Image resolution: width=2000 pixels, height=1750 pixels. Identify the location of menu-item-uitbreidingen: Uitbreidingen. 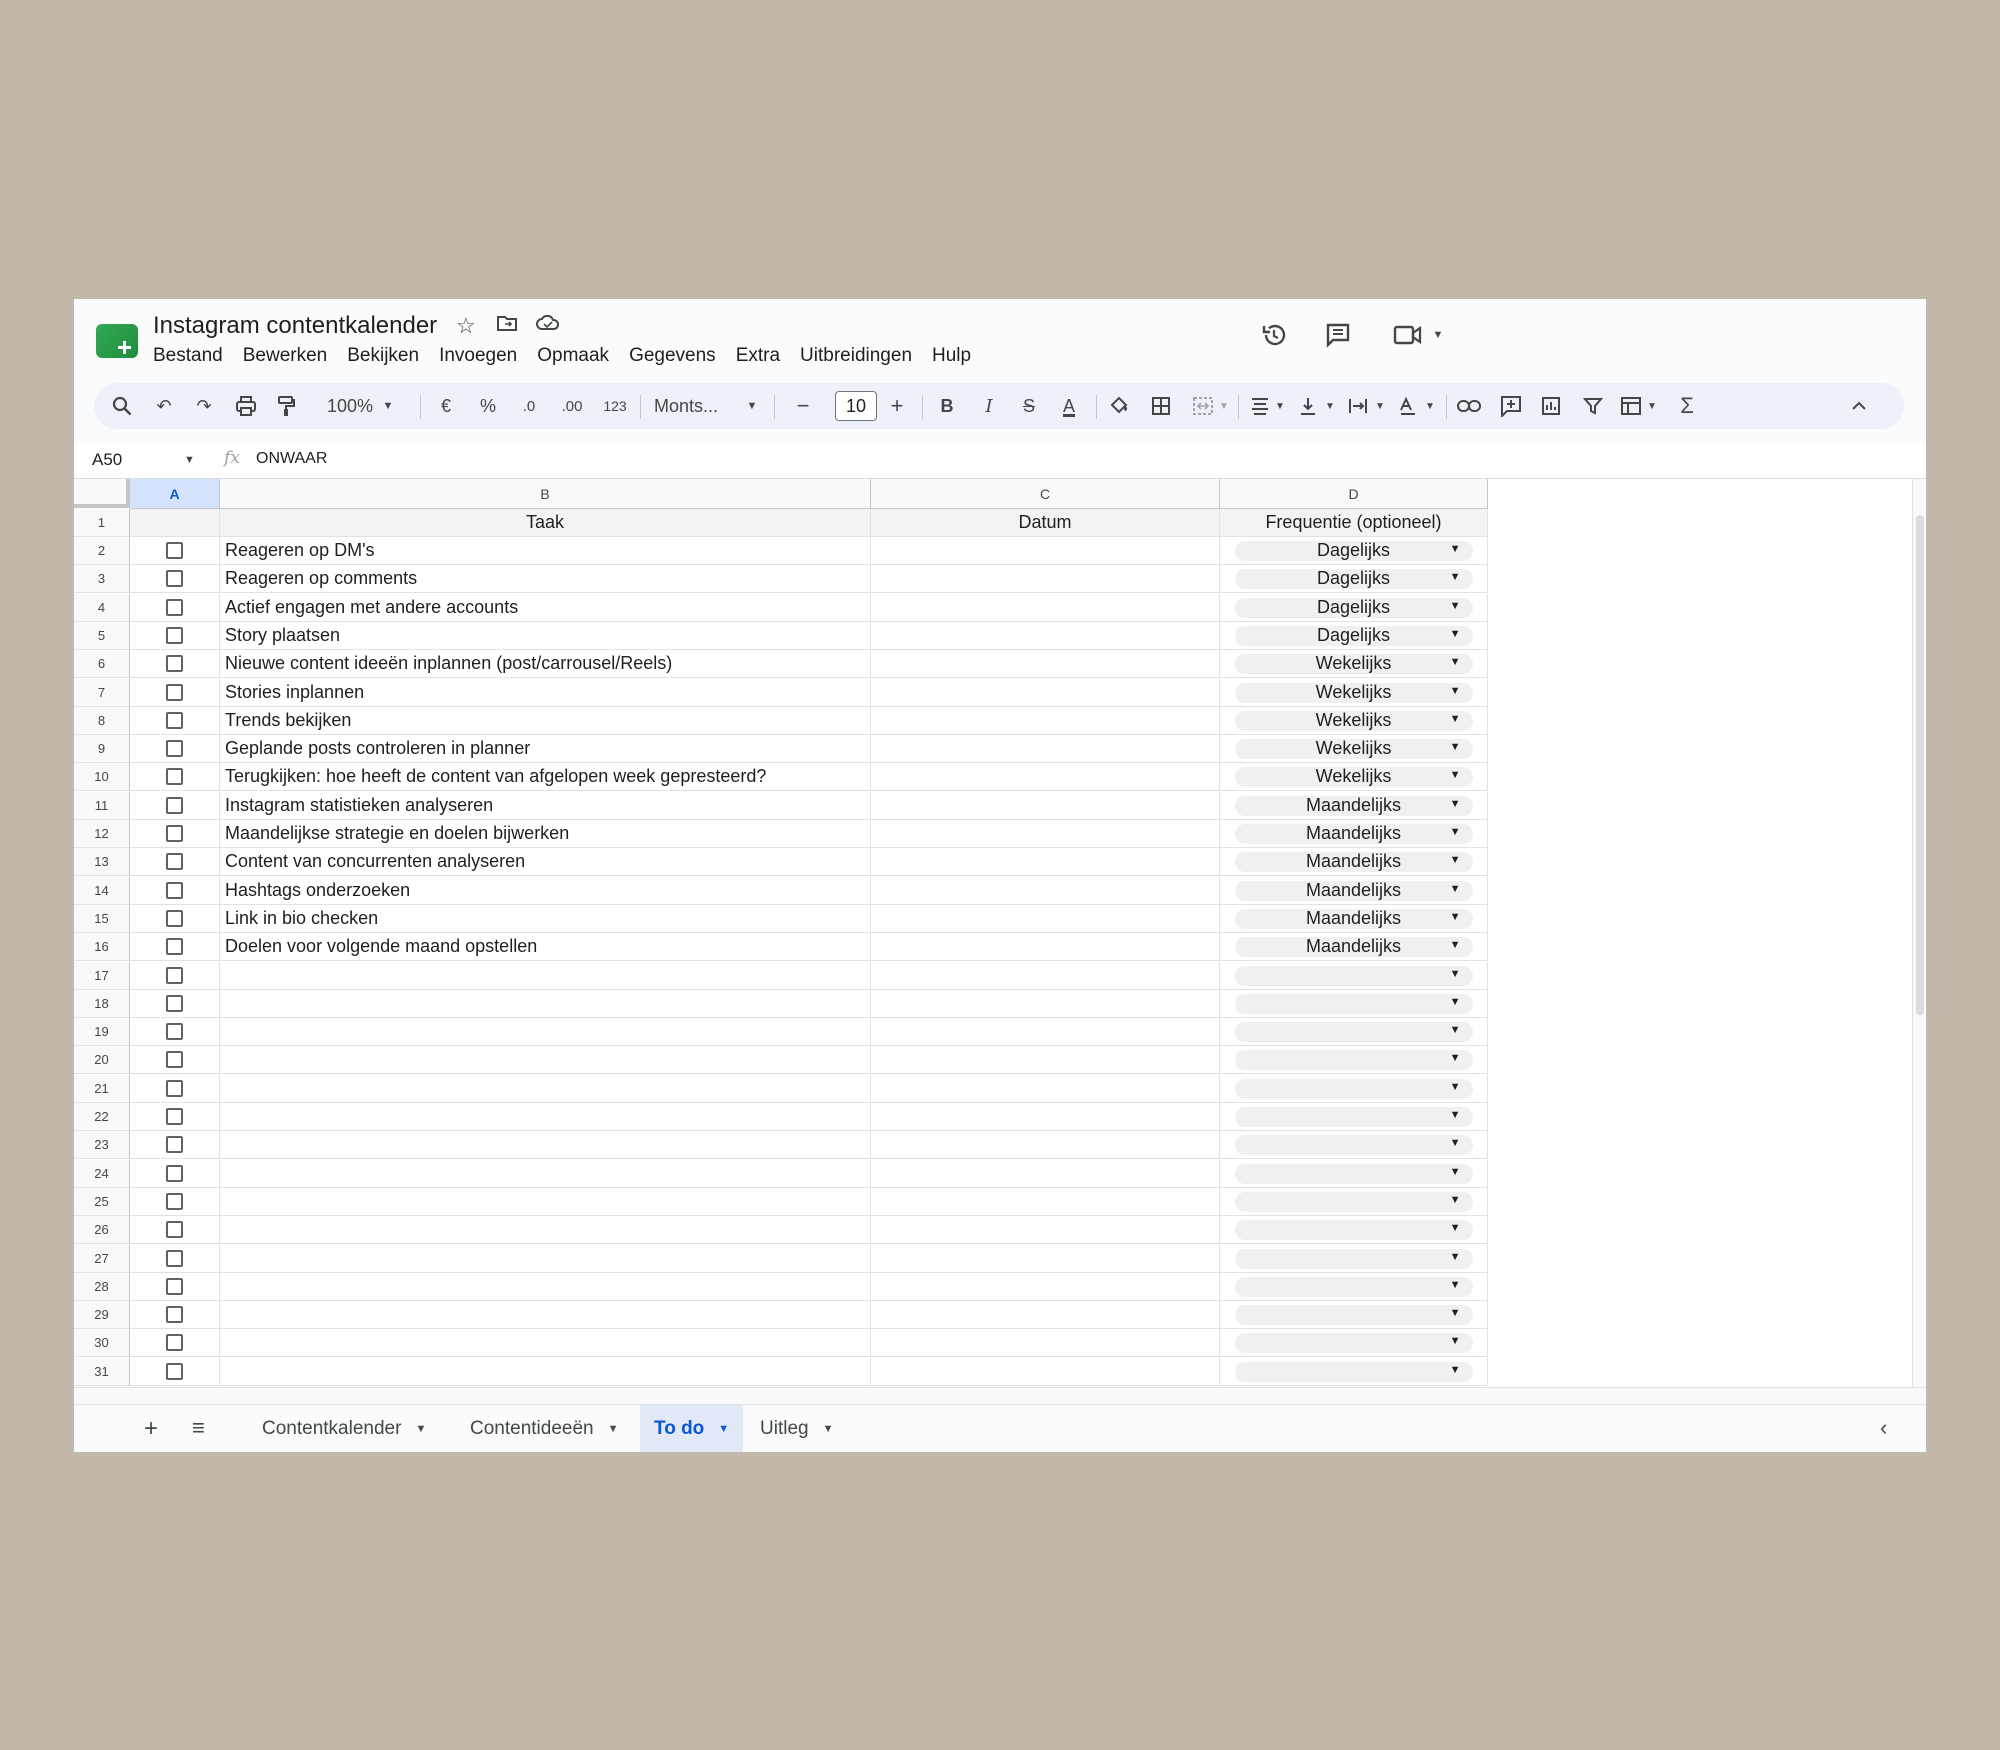
(856, 356).